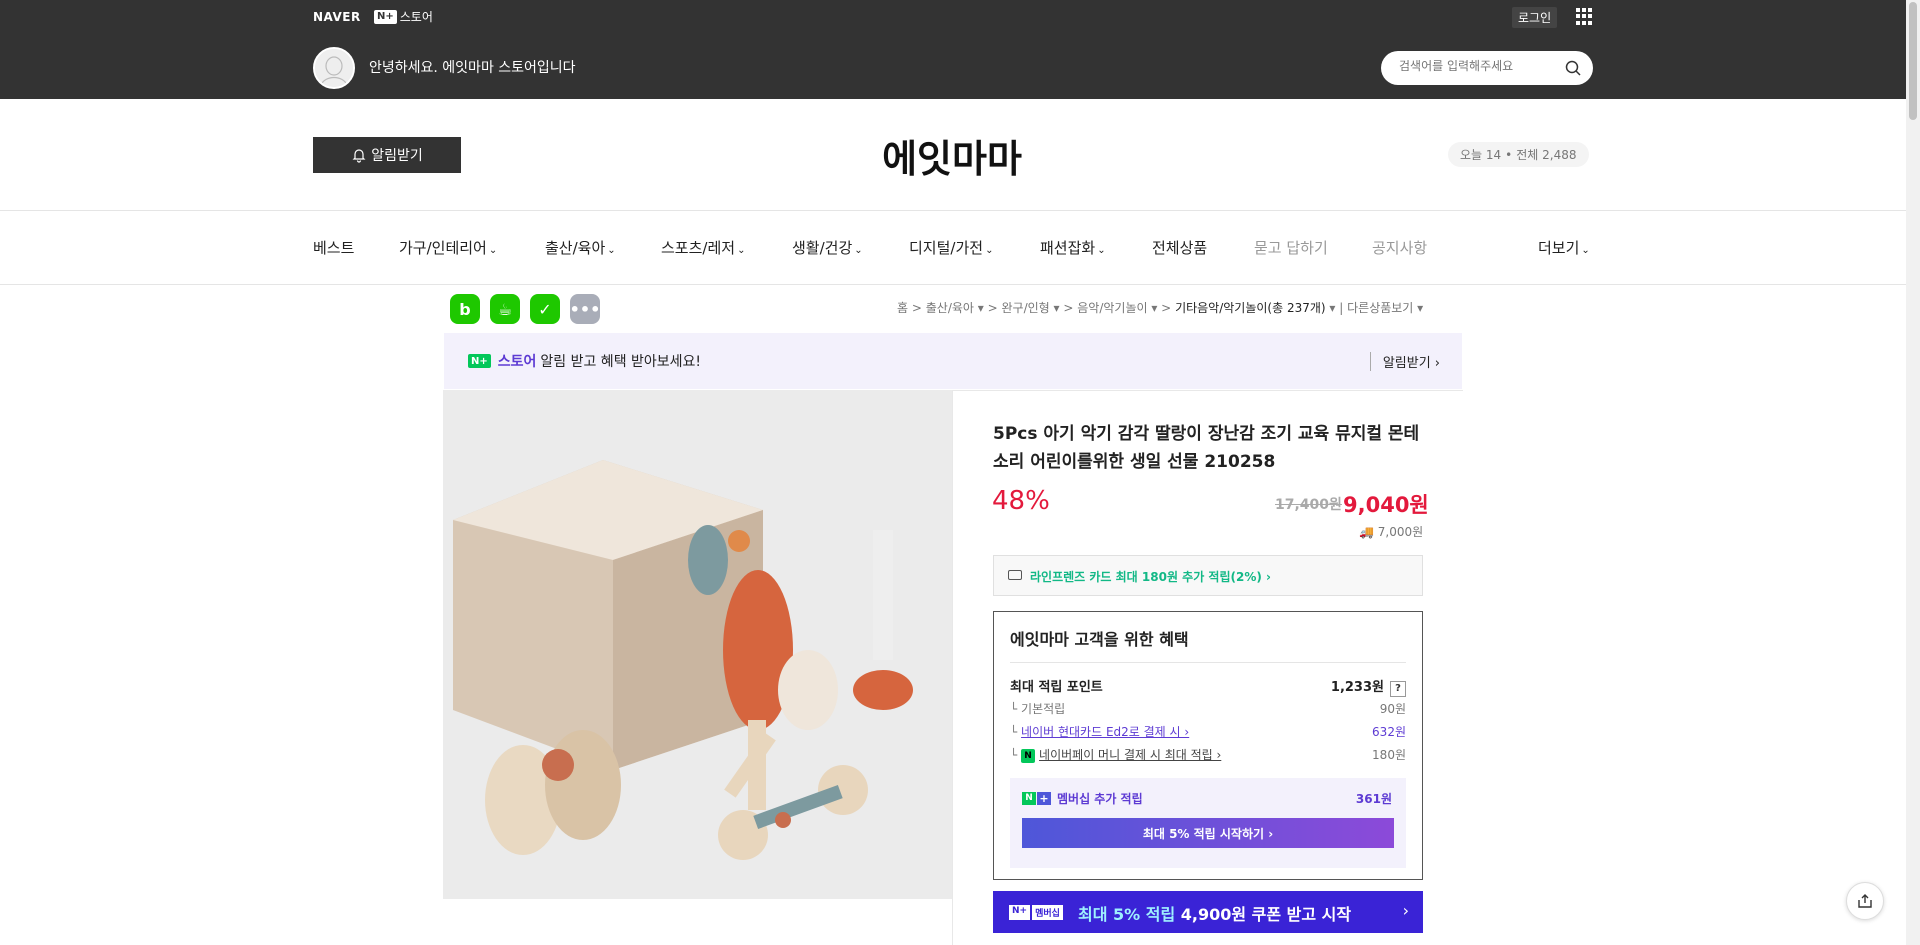  What do you see at coordinates (697, 644) in the screenshot?
I see `product-image` at bounding box center [697, 644].